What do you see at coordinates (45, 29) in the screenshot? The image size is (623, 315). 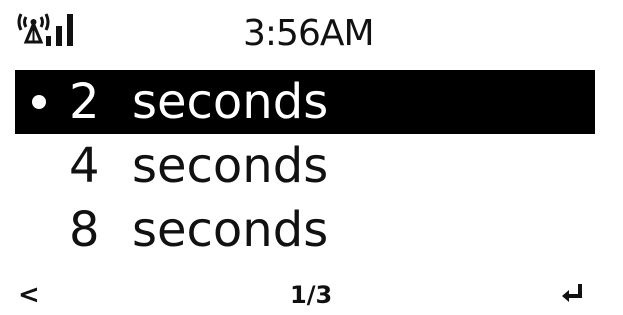 I see `wifi-signal-icon` at bounding box center [45, 29].